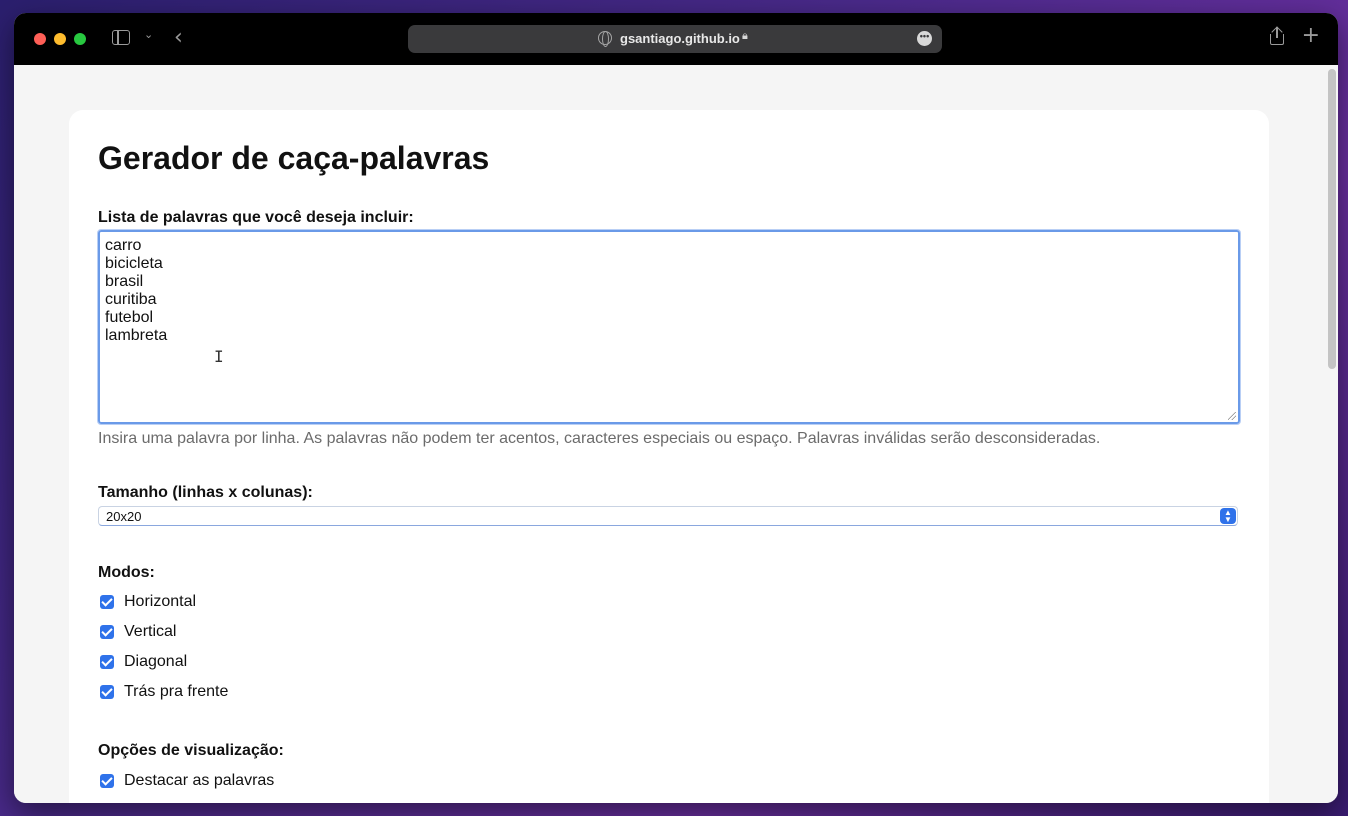 This screenshot has height=816, width=1348. I want to click on checkbox-label: Diagonal, so click(156, 661).